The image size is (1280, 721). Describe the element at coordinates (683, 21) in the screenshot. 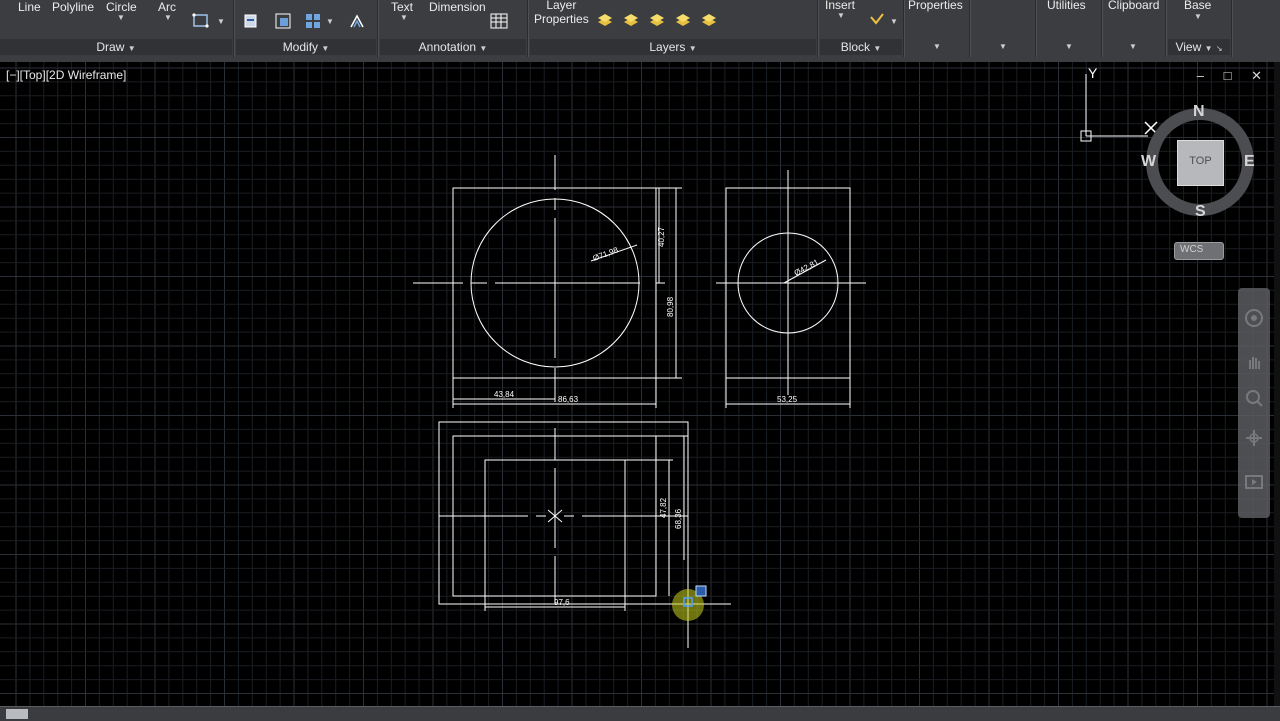

I see `layer-freeze-icon` at that location.